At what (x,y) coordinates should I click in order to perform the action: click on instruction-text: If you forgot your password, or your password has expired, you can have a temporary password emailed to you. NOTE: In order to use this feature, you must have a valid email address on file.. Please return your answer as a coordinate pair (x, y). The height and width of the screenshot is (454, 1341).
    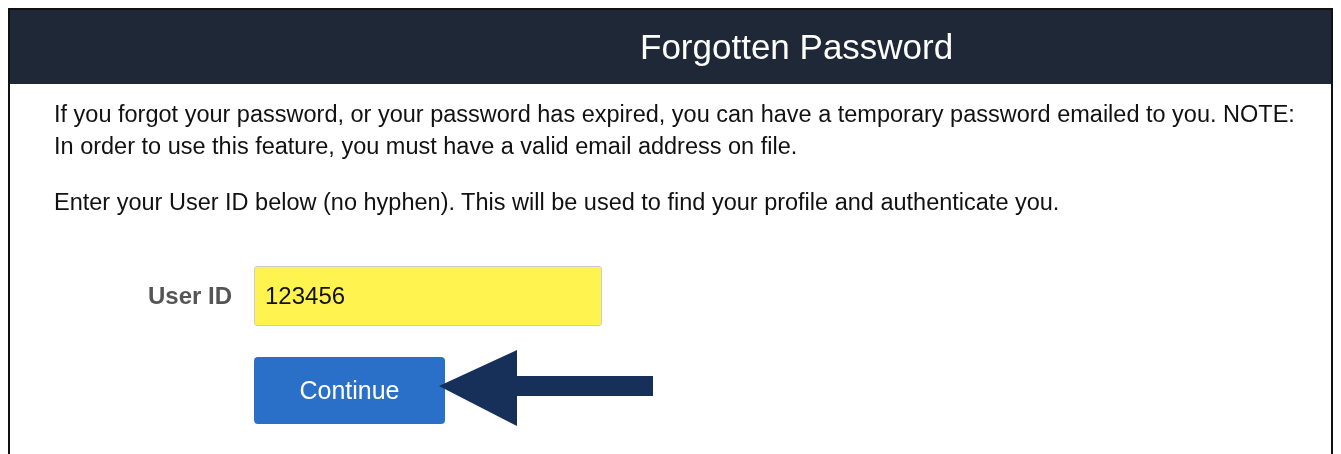
    Looking at the image, I should click on (675, 130).